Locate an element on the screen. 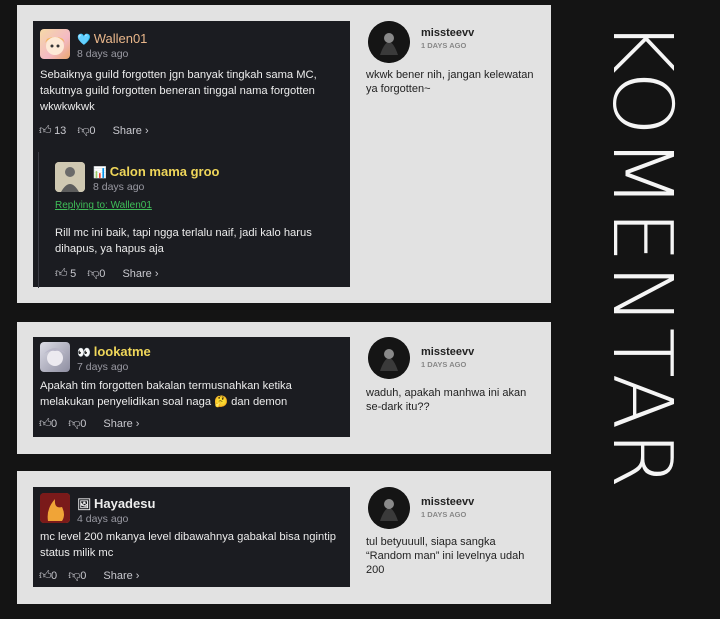 The height and width of the screenshot is (619, 720). comment-username: 👀 lookatme is located at coordinates (114, 351).